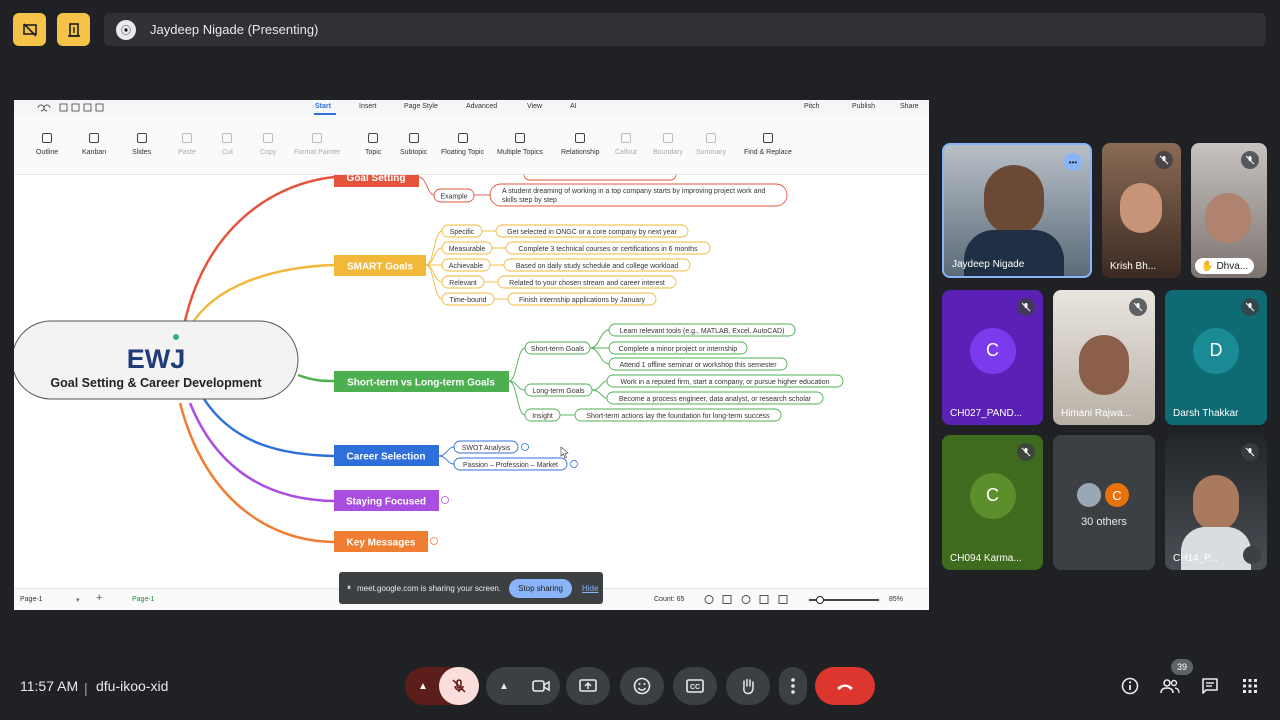 Image resolution: width=1280 pixels, height=720 pixels. Describe the element at coordinates (94, 144) in the screenshot. I see `kanban-button: Kanban` at that location.